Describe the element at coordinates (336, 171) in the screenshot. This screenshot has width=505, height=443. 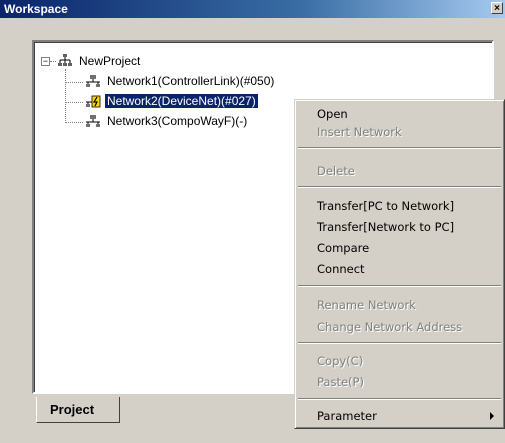
I see `menu-item-delete: Delete` at that location.